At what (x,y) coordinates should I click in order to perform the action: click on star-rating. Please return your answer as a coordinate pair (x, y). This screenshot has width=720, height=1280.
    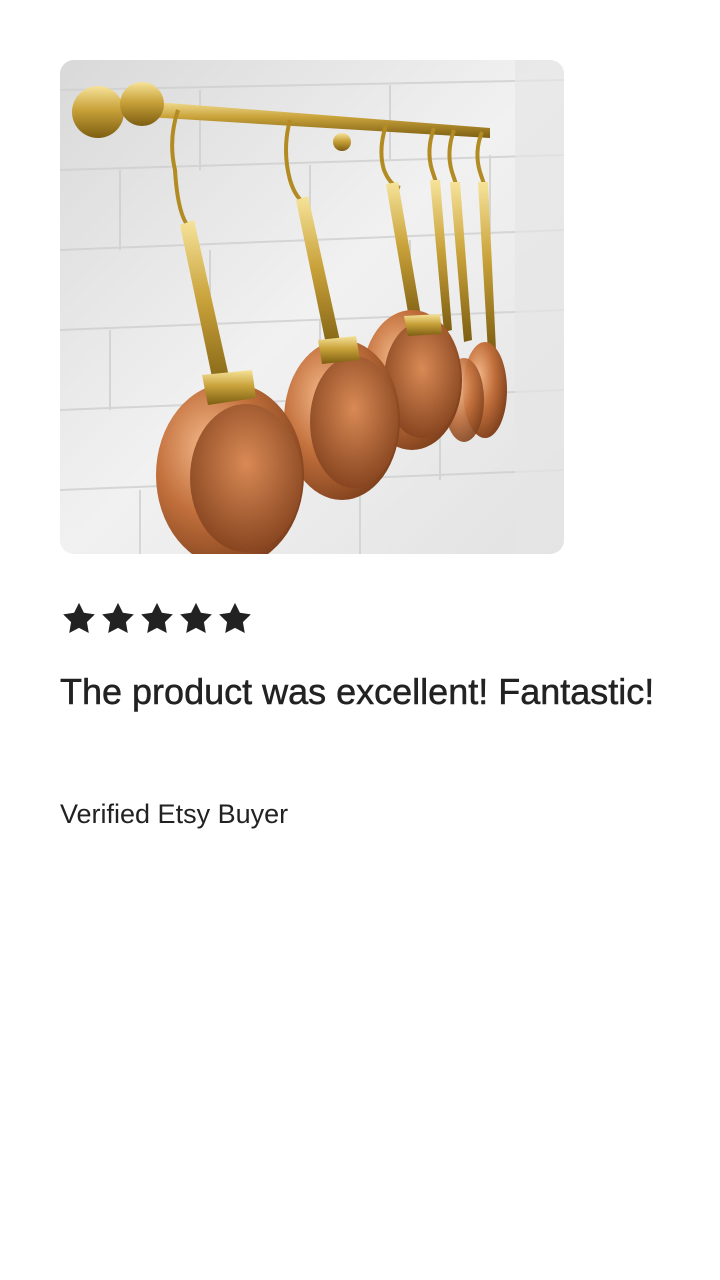
    Looking at the image, I should click on (157, 619).